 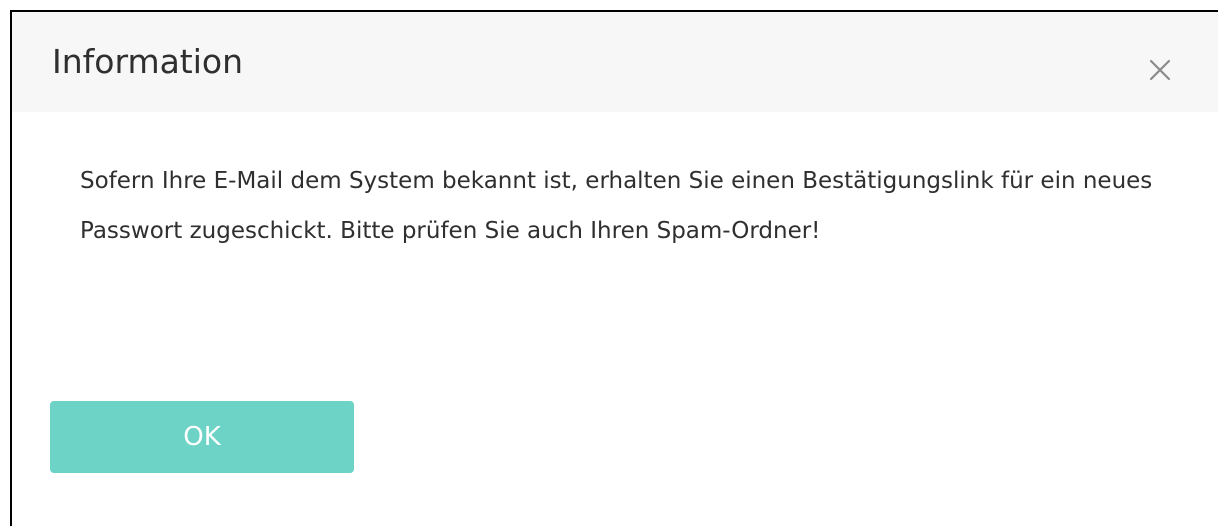 I want to click on close-icon, so click(x=1160, y=70).